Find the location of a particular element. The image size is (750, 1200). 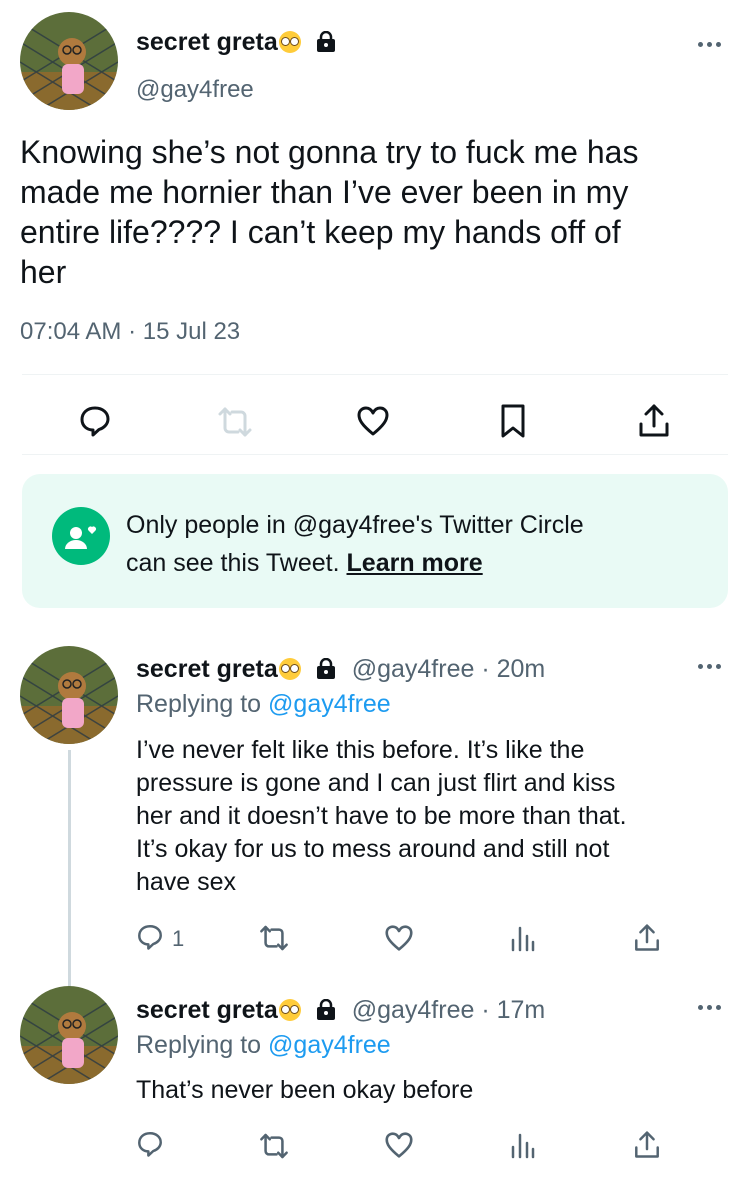

reply-count: 1 is located at coordinates (178, 938).